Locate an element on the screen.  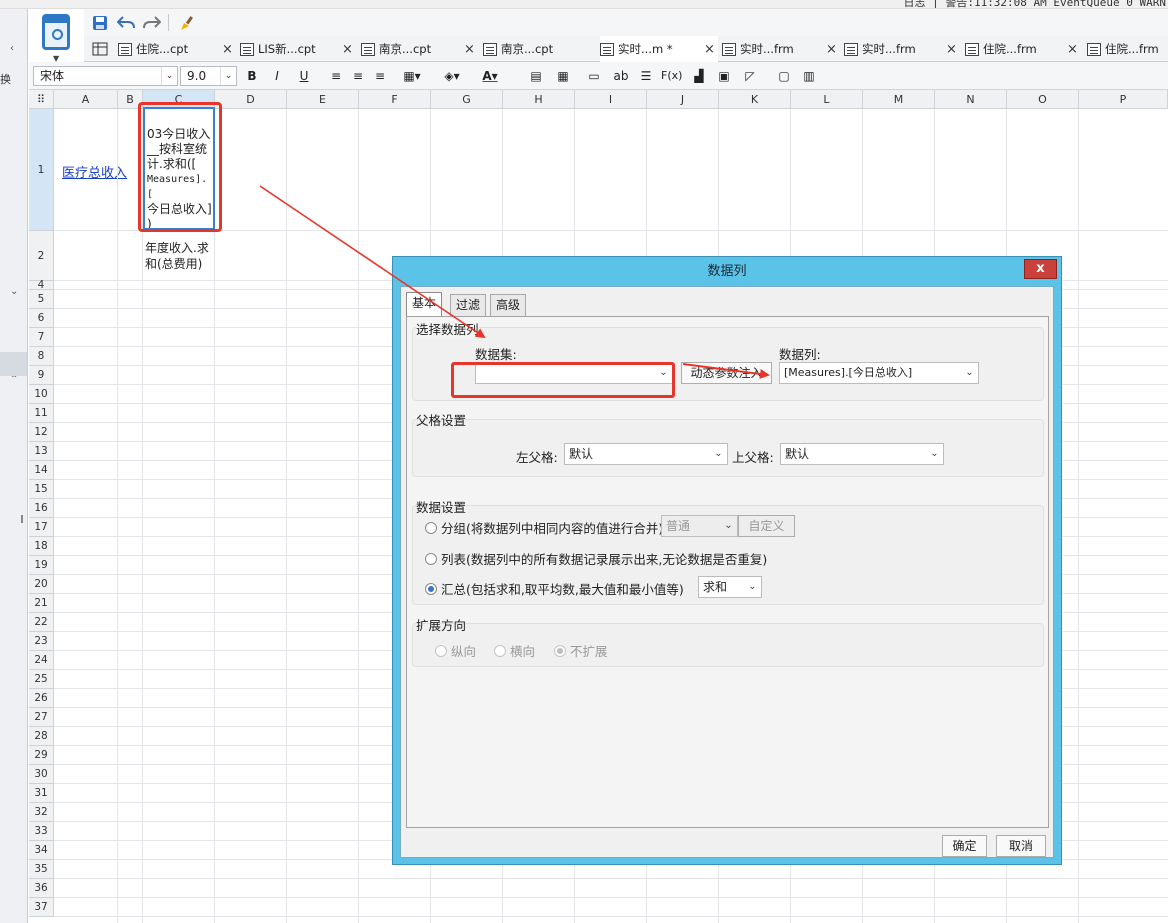
row-header: 16 is located at coordinates (41, 508).